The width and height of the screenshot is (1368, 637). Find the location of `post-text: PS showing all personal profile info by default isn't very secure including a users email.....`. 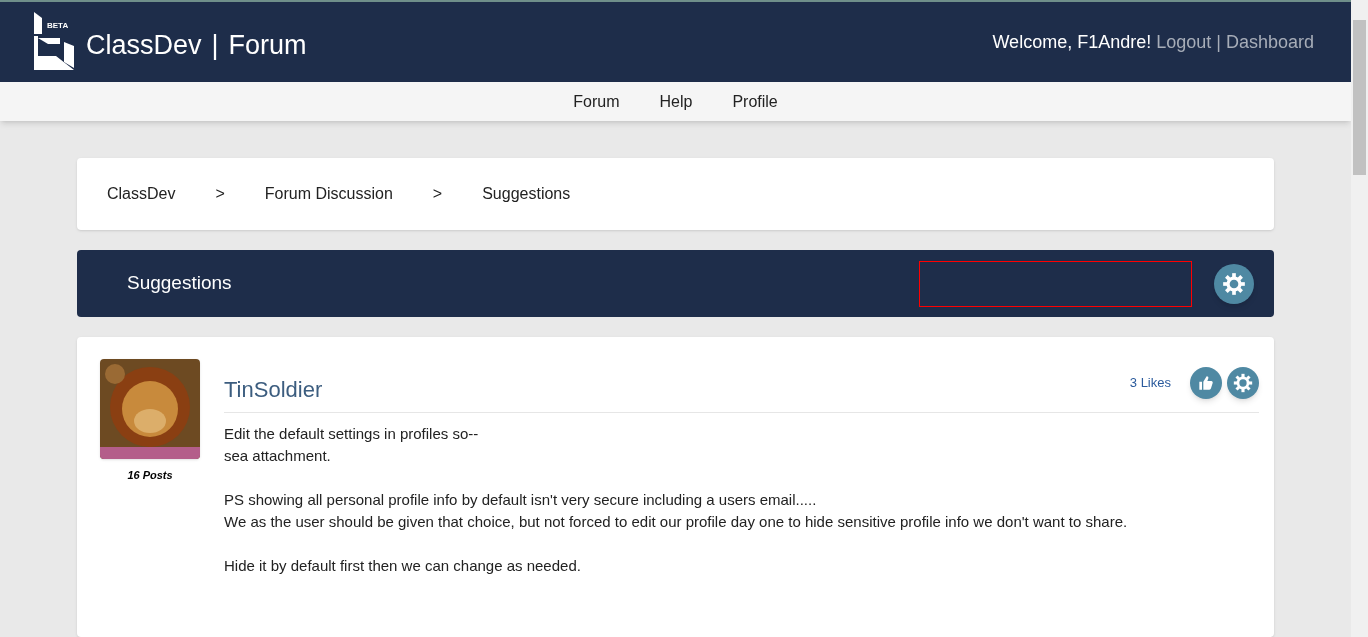

post-text: PS showing all personal profile info by default isn't very secure including a users email..... is located at coordinates (521, 500).